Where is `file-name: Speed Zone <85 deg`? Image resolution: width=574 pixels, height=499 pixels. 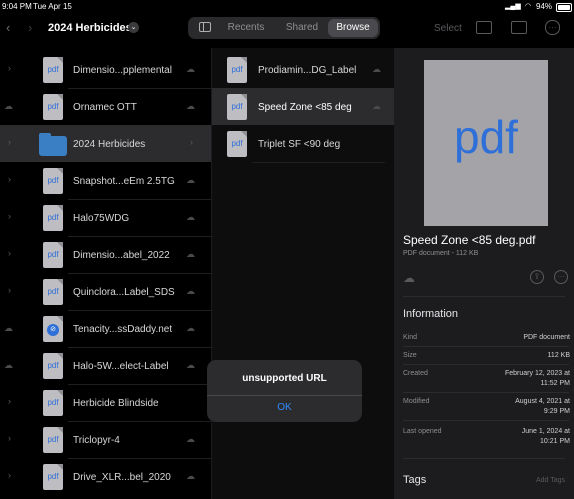
file-name: Speed Zone <85 deg is located at coordinates (305, 107).